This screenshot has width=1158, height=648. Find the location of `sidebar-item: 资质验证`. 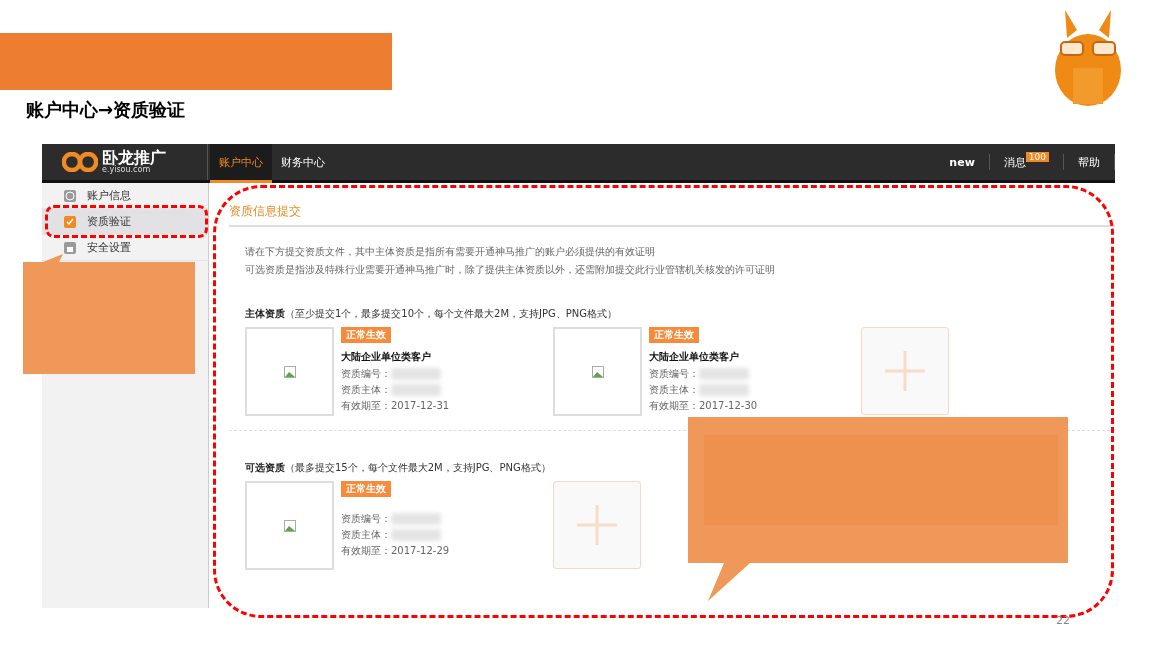

sidebar-item: 资质验证 is located at coordinates (125, 222).